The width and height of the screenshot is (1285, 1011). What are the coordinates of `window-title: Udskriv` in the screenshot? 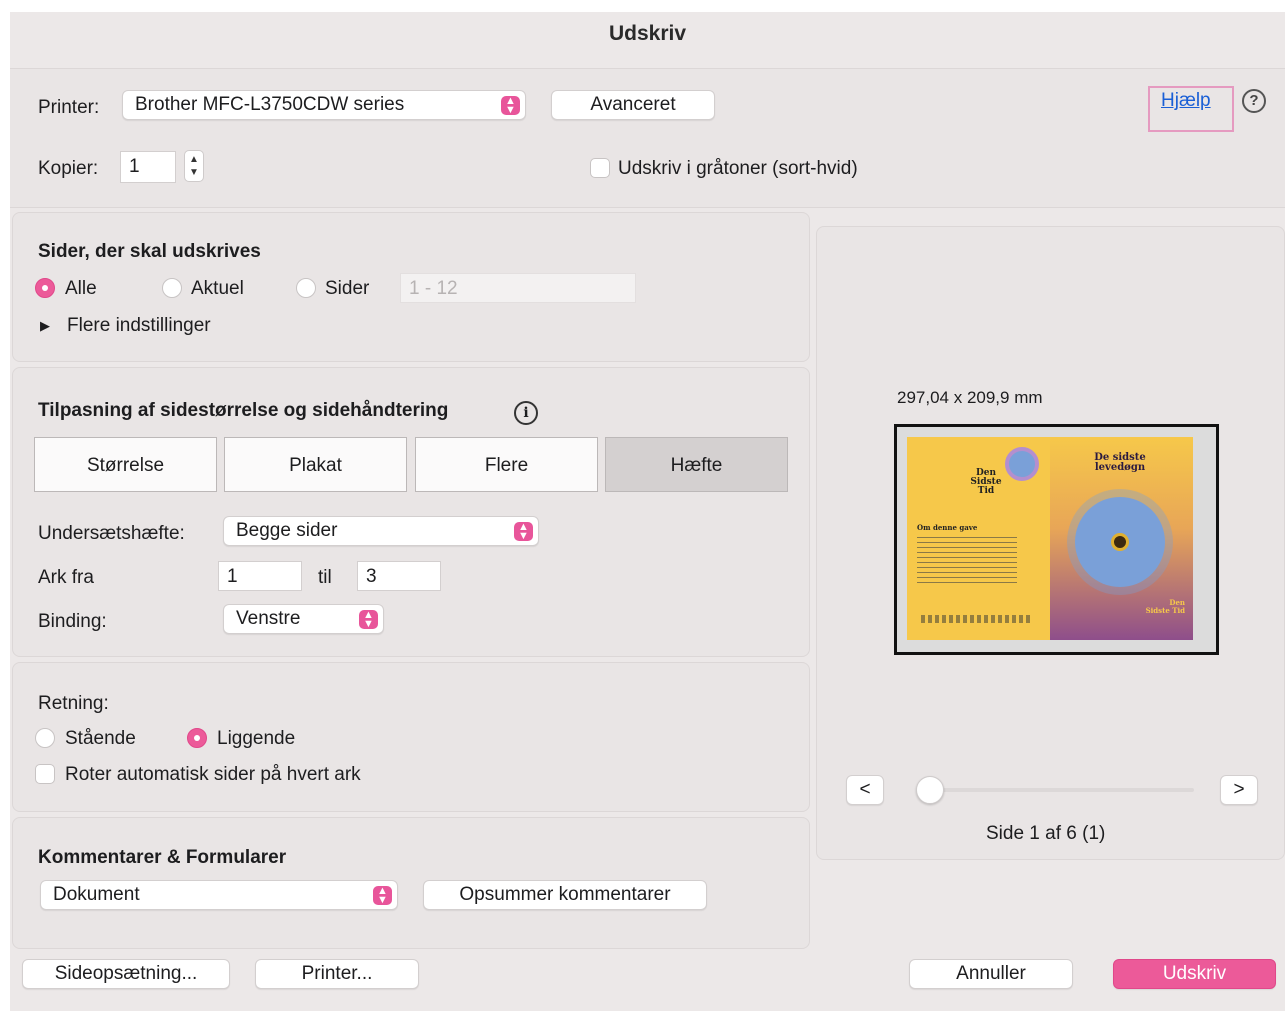 It's located at (647, 33).